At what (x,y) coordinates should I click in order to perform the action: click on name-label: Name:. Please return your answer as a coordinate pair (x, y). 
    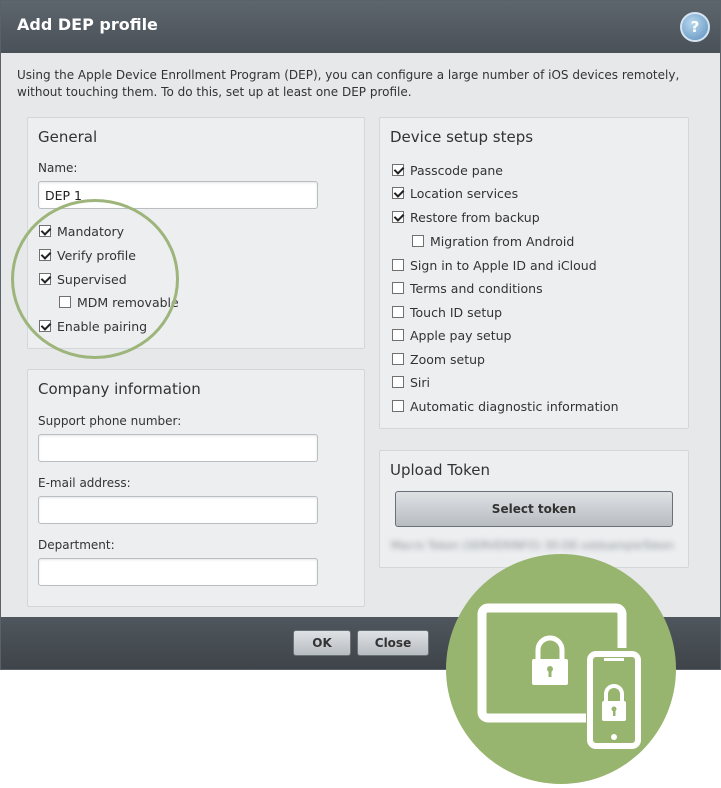
    Looking at the image, I should click on (58, 168).